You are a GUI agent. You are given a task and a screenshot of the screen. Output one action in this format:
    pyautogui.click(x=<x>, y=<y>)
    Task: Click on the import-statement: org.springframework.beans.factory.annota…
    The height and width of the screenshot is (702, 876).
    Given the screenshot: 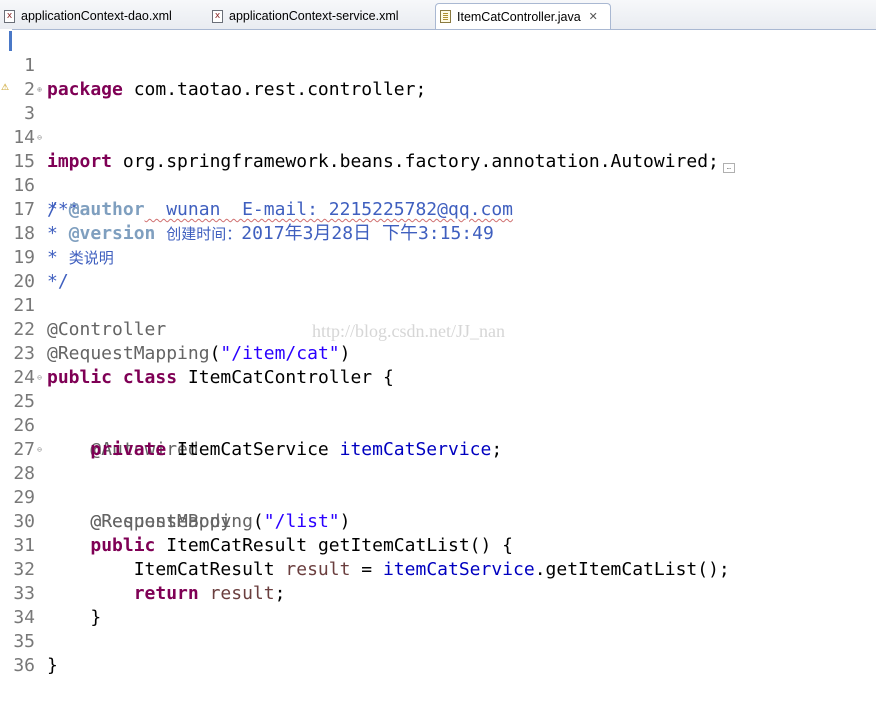 What is the action you would take?
    pyautogui.click(x=415, y=161)
    